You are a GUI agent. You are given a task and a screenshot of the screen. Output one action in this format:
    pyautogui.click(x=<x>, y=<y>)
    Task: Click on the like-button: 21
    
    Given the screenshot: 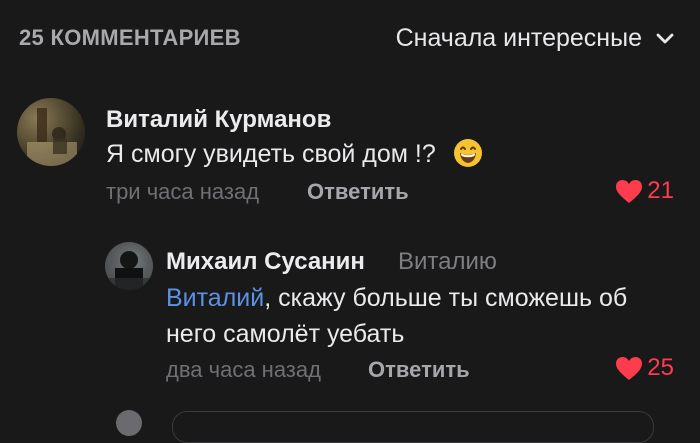 What is the action you would take?
    pyautogui.click(x=644, y=191)
    